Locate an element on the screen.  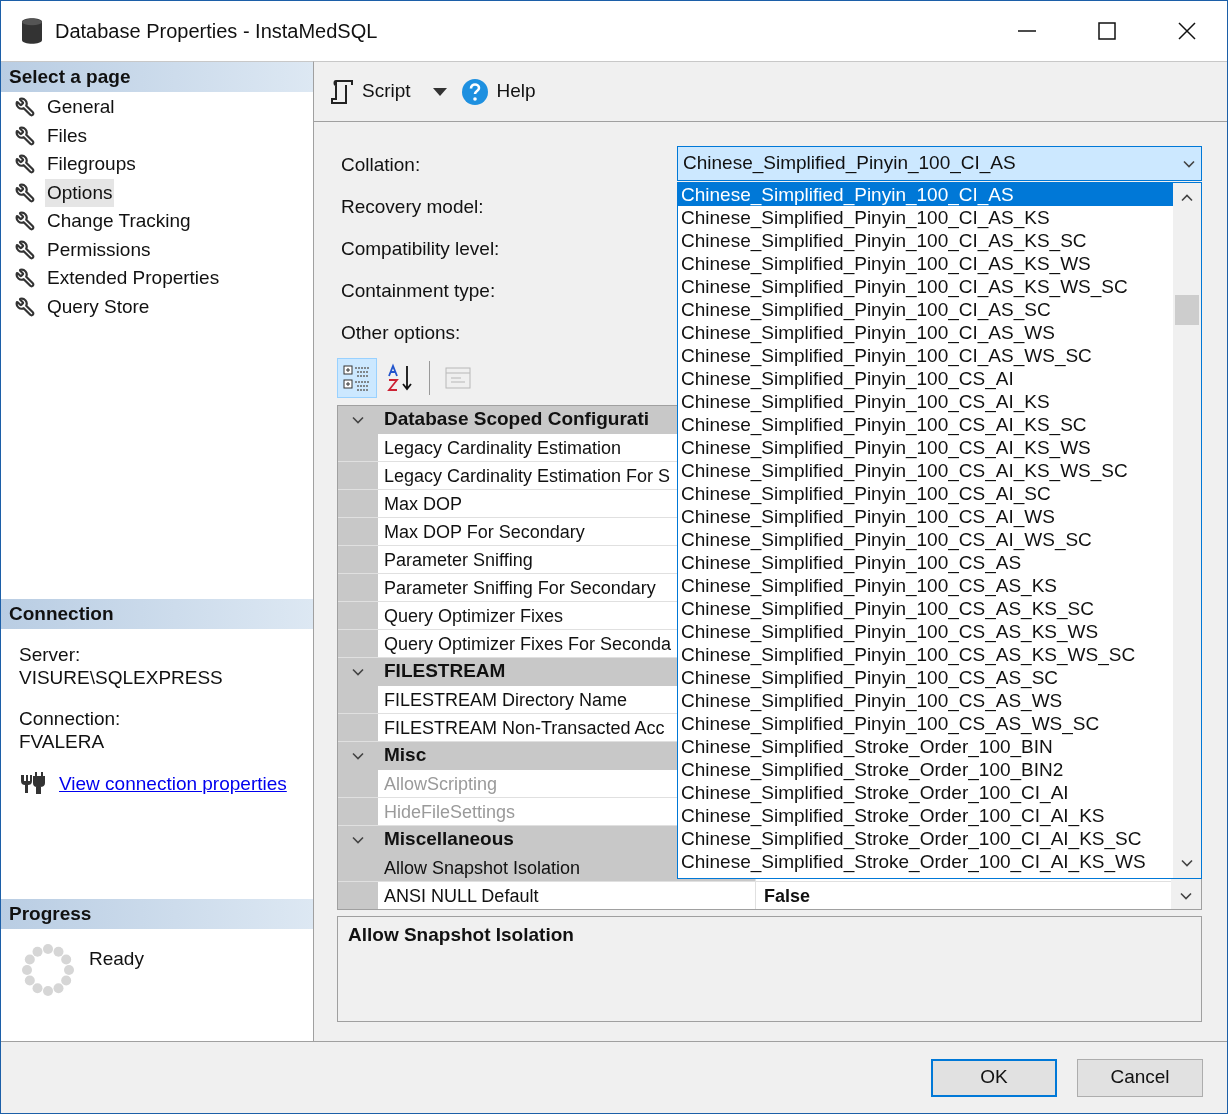
dropdown-option: Chinese_Simplified_Pinyin_100_CS_AI_KS_SC is located at coordinates (925, 424).